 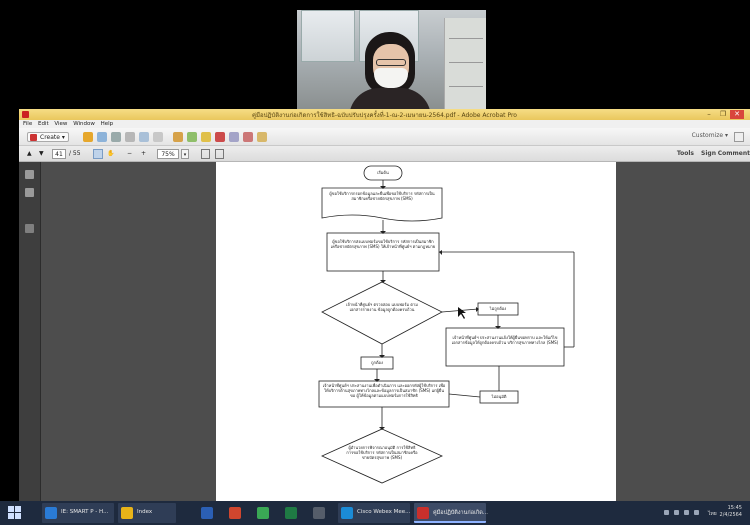 What do you see at coordinates (347, 513) in the screenshot?
I see `webex-icon` at bounding box center [347, 513].